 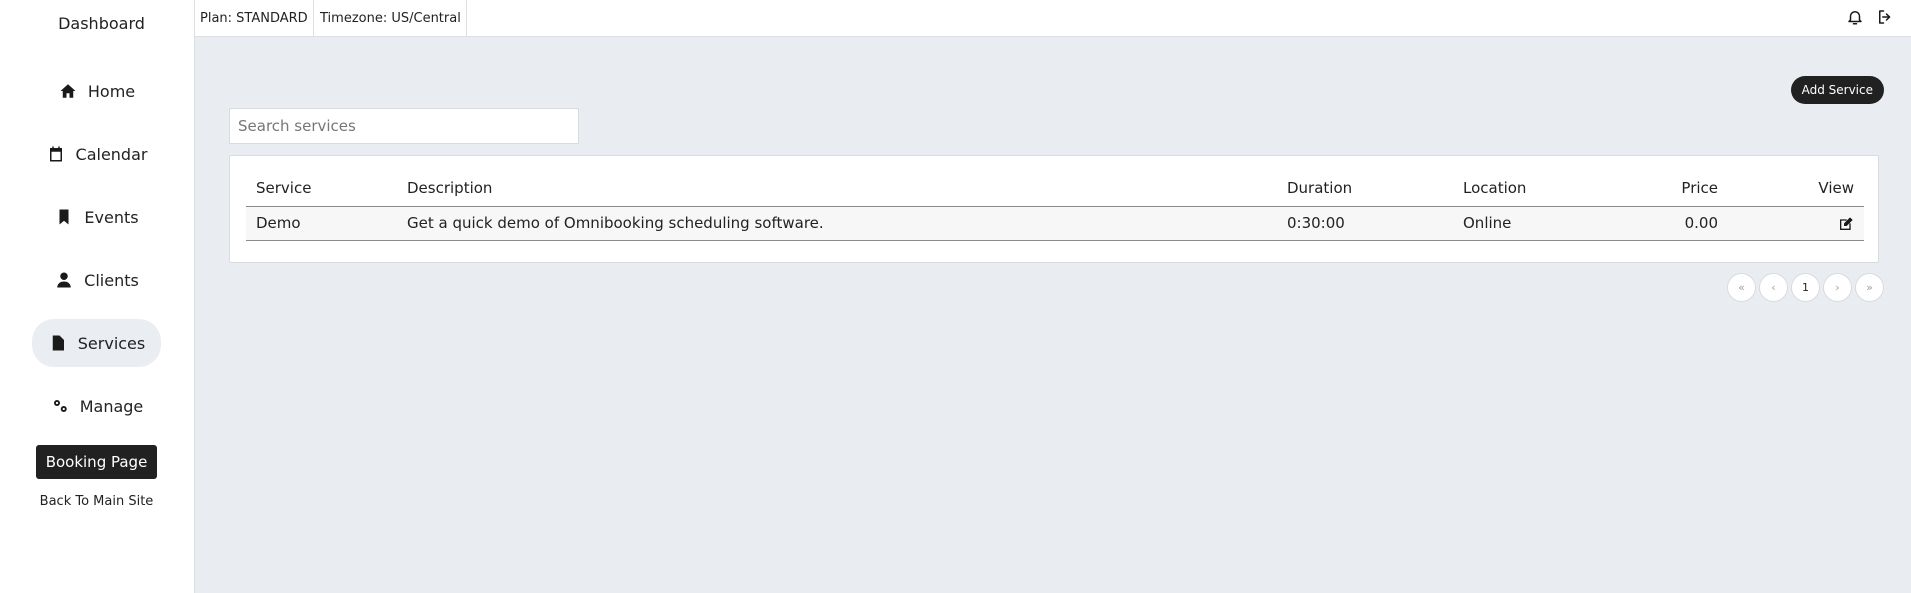 What do you see at coordinates (837, 188) in the screenshot?
I see `column-header-description: Description` at bounding box center [837, 188].